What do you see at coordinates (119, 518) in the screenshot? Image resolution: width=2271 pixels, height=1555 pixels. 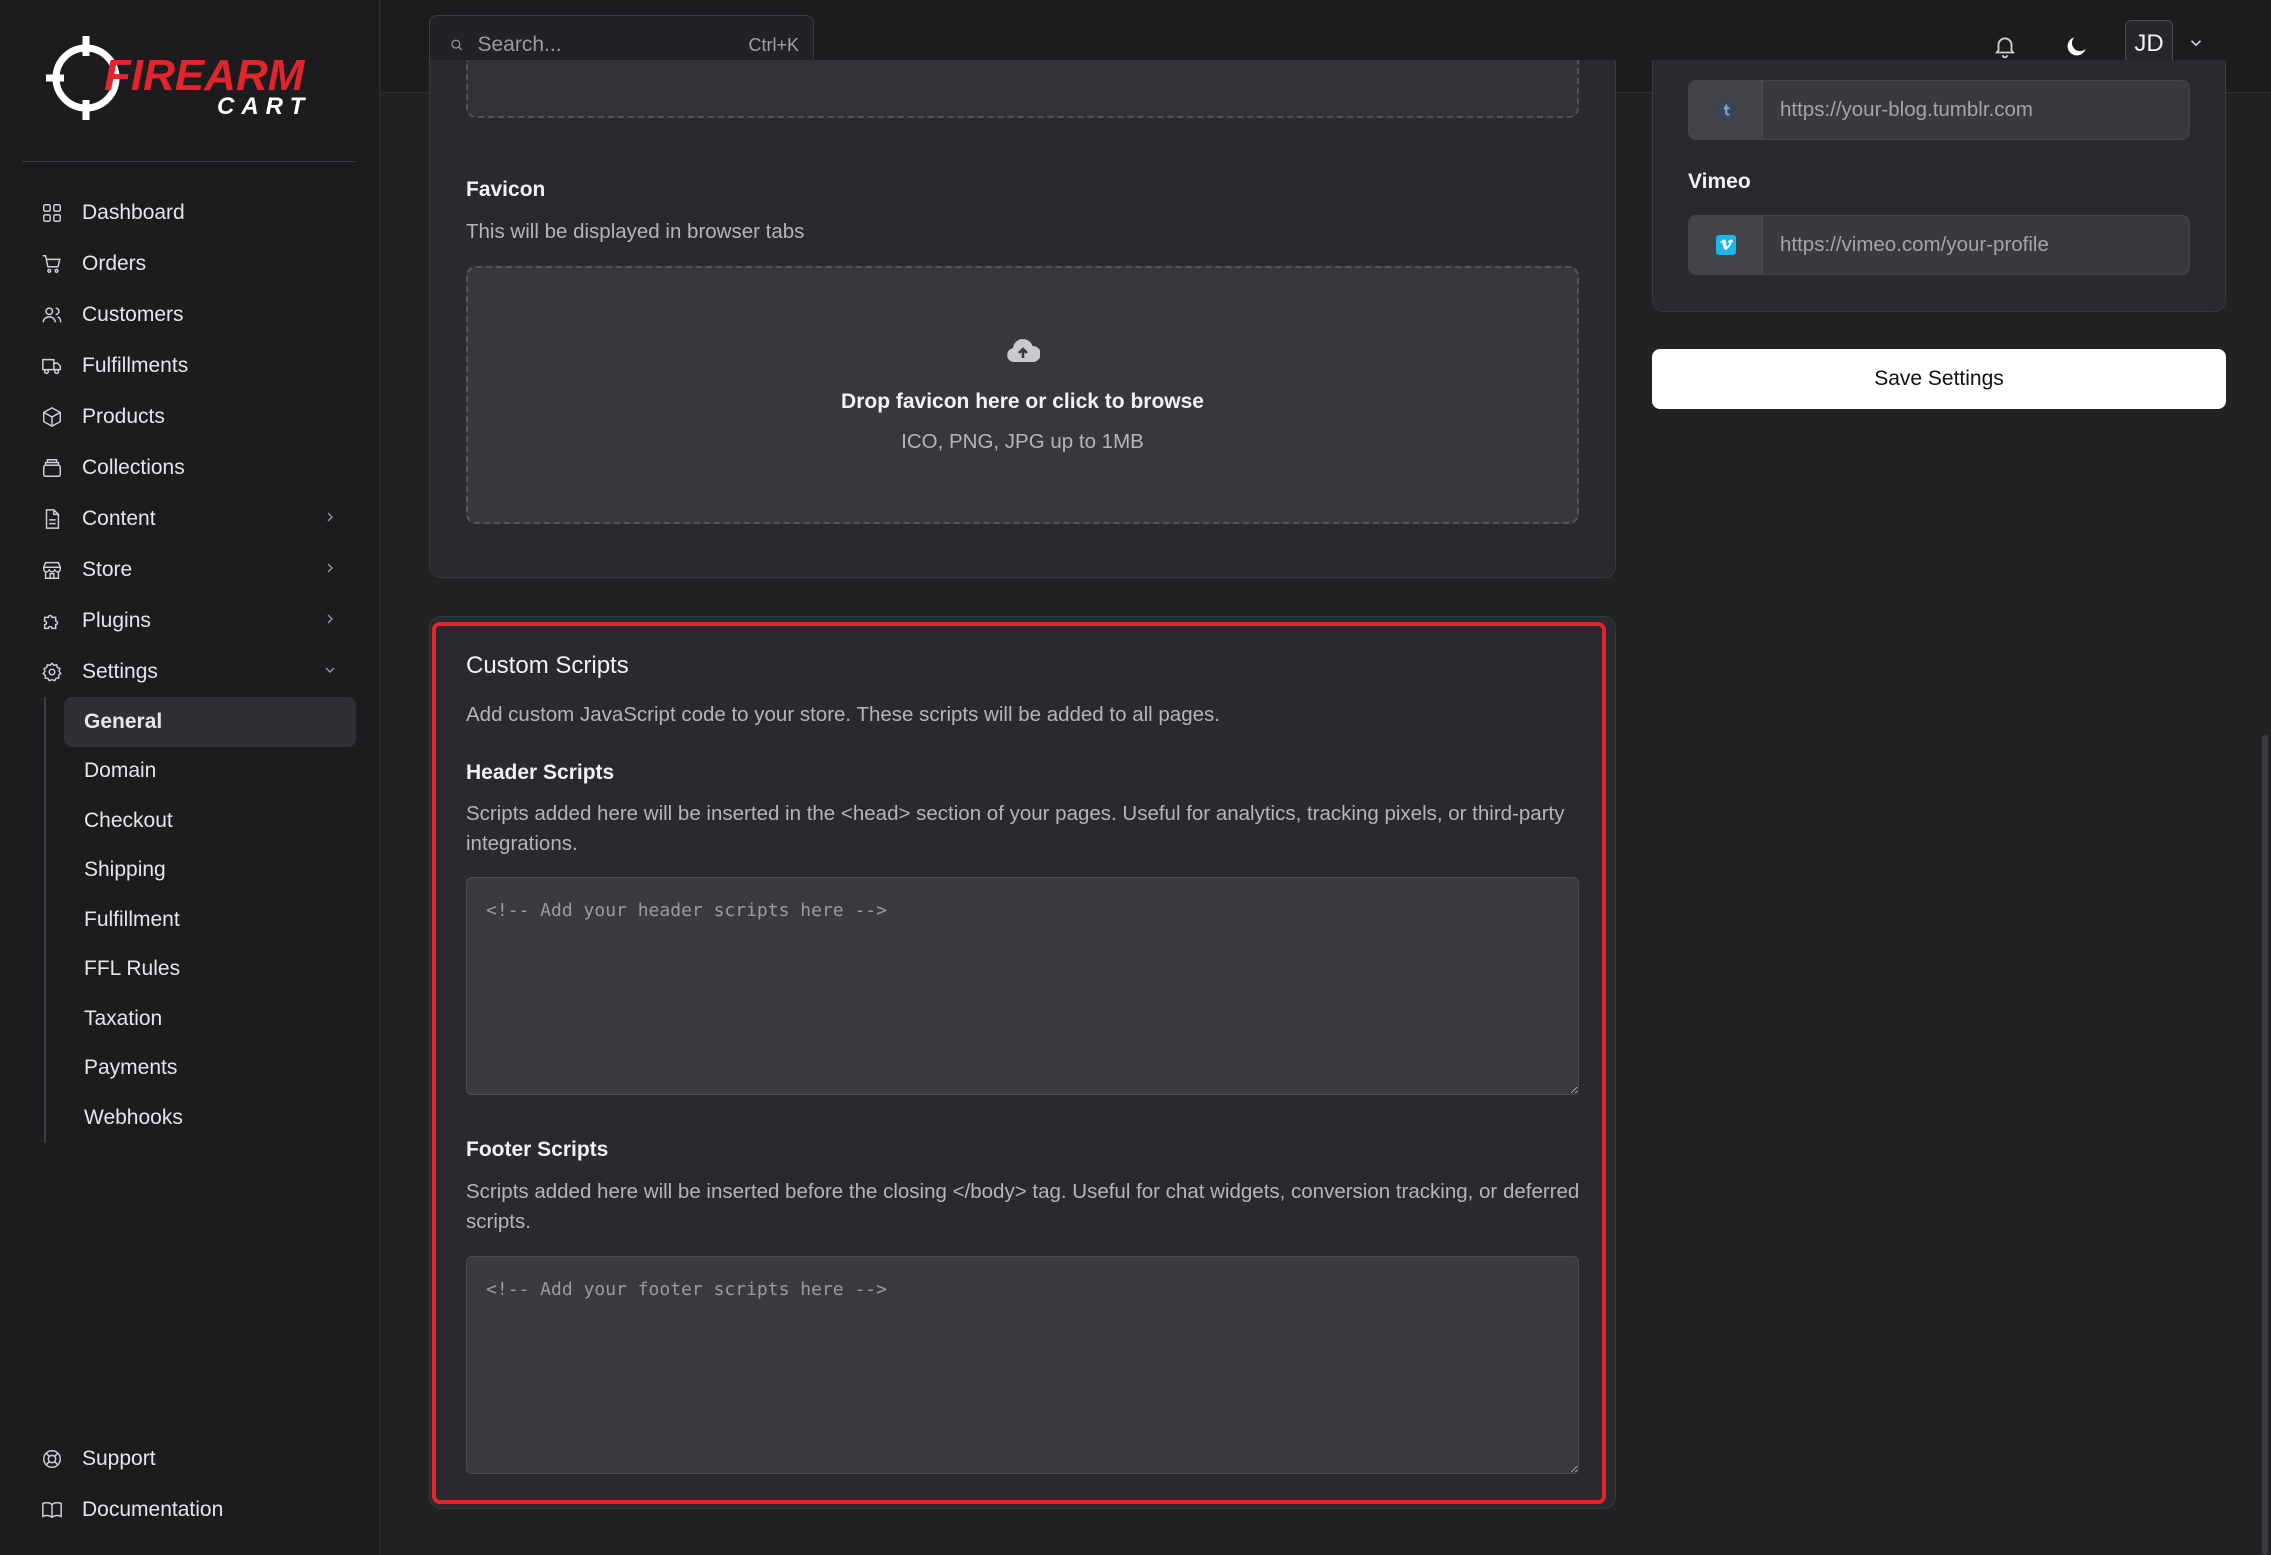 I see `sidebar-item-label: Content` at bounding box center [119, 518].